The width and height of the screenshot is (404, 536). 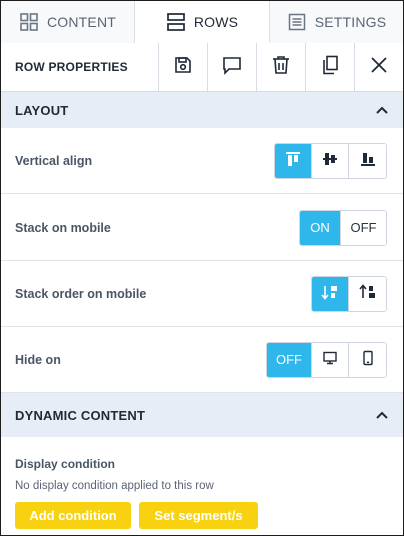 I want to click on rows-icon, so click(x=176, y=22).